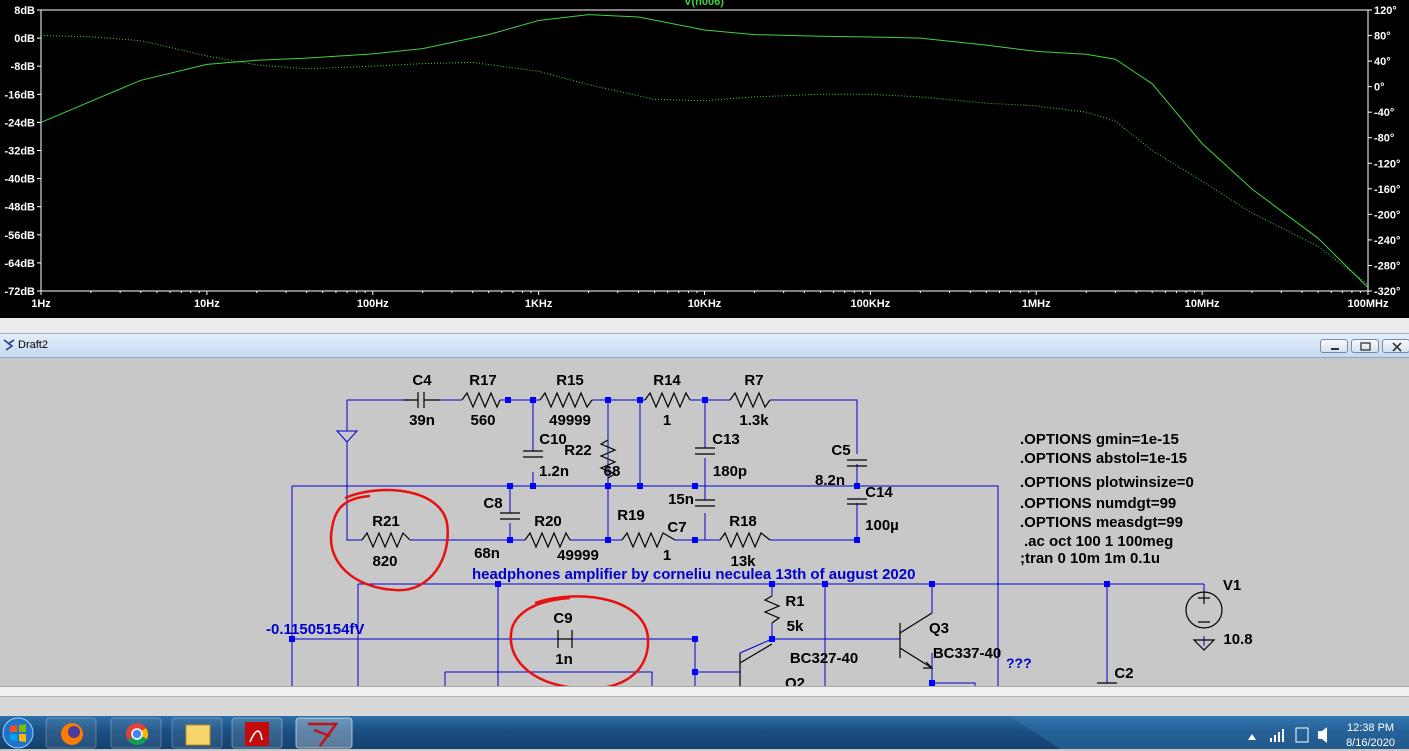 The image size is (1409, 751). What do you see at coordinates (19, 208) in the screenshot?
I see `left-tick-label: -48dB` at bounding box center [19, 208].